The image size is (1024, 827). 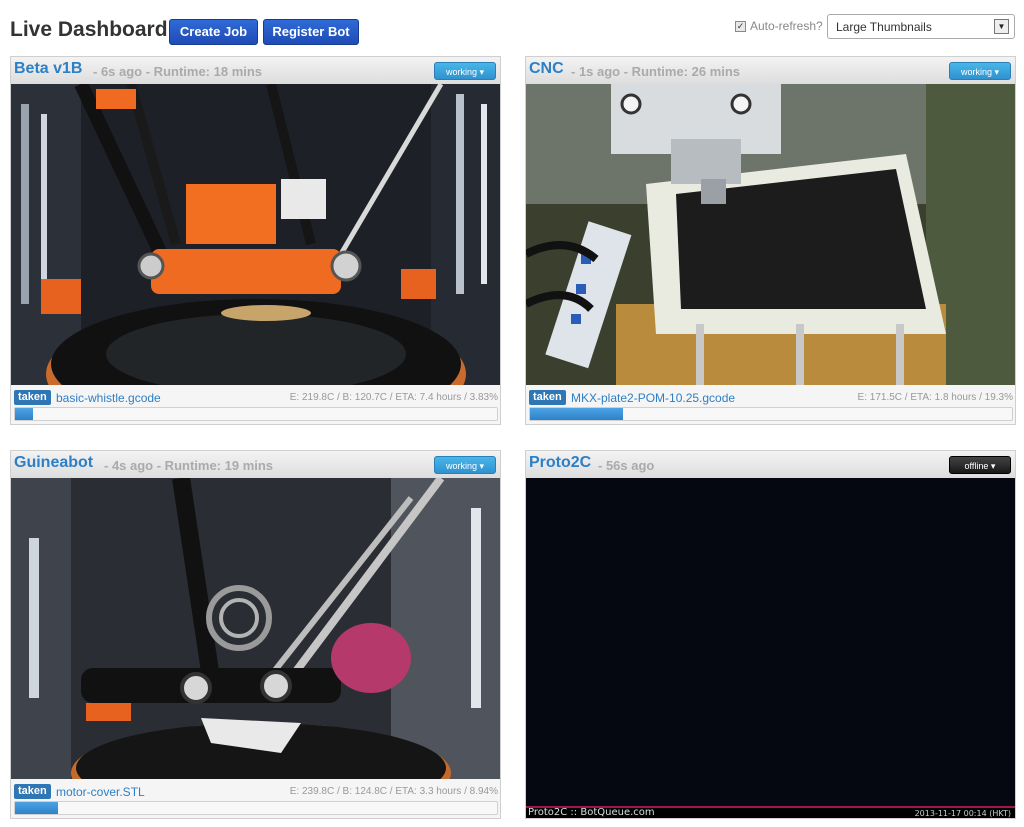 I want to click on job-name-link: MKX-plate2-POM-10.25.gcode, so click(x=653, y=398).